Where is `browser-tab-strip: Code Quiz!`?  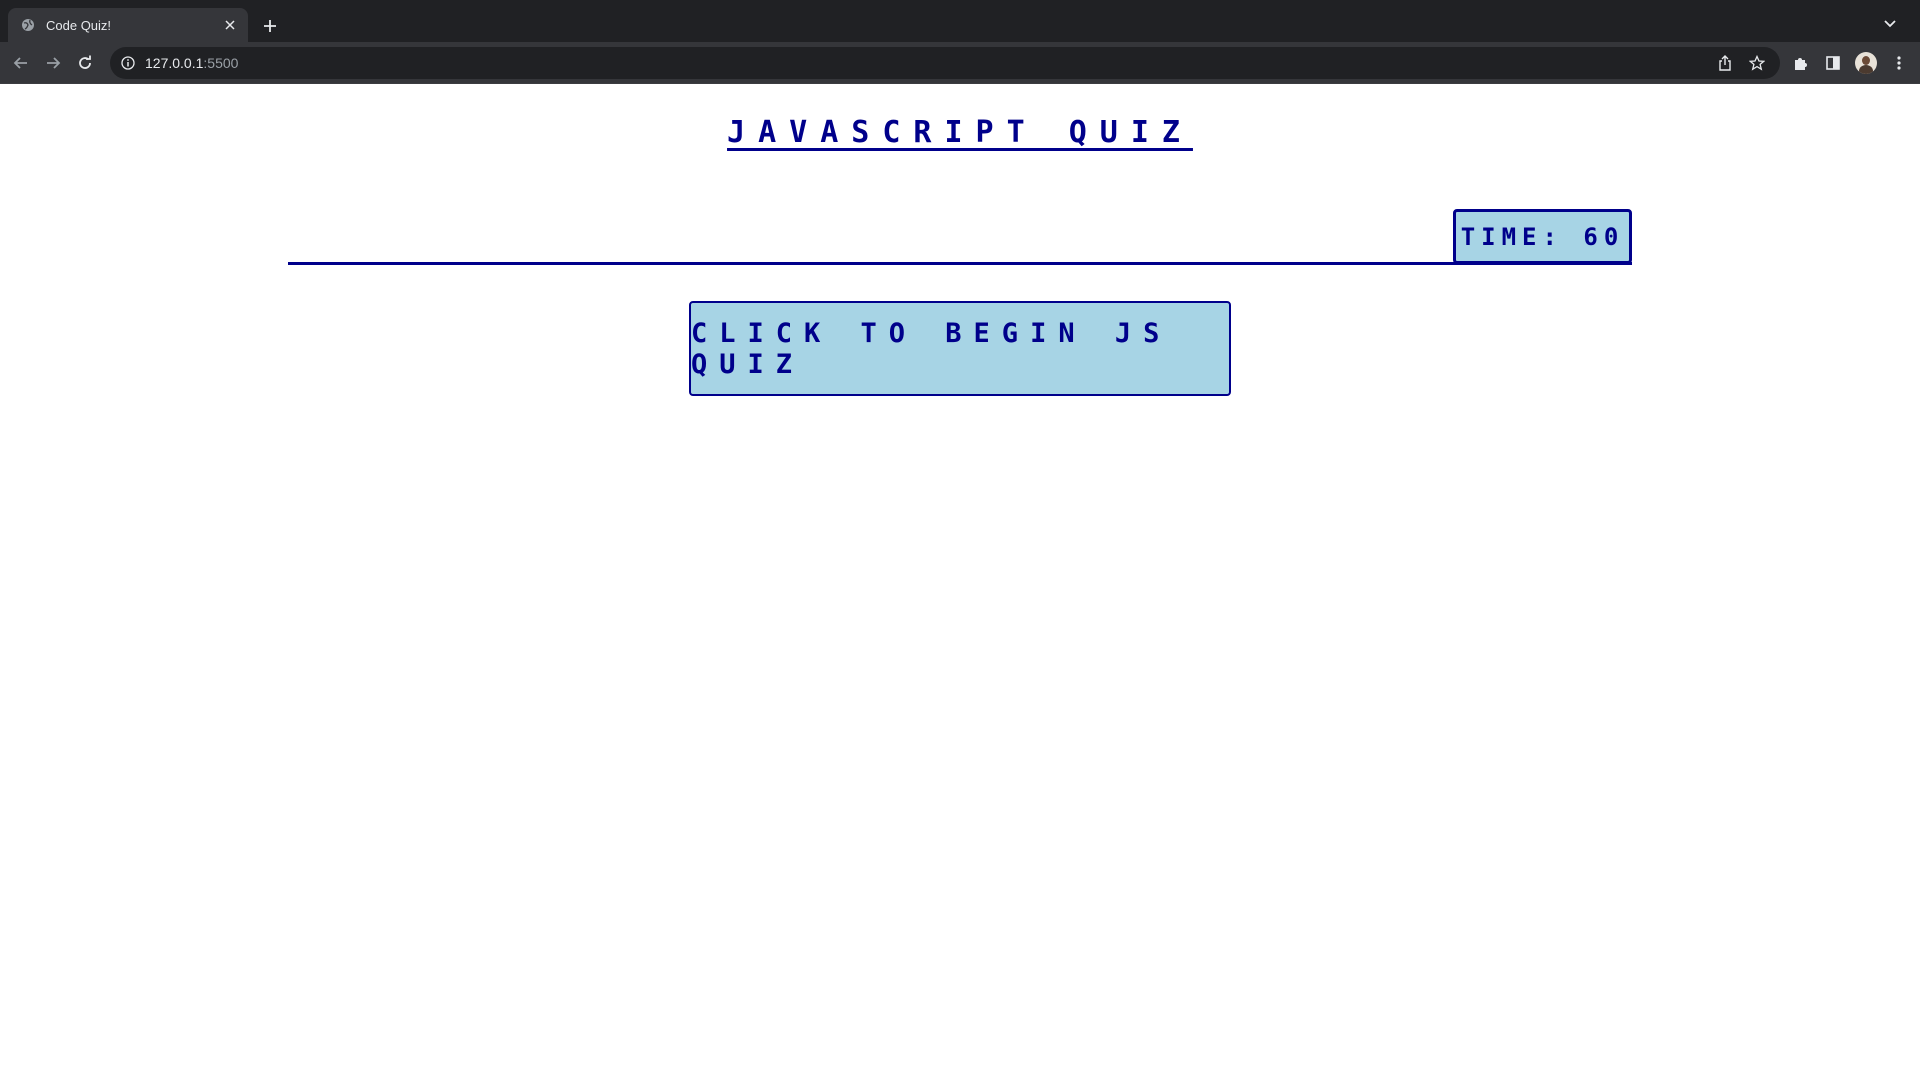 browser-tab-strip: Code Quiz! is located at coordinates (960, 21).